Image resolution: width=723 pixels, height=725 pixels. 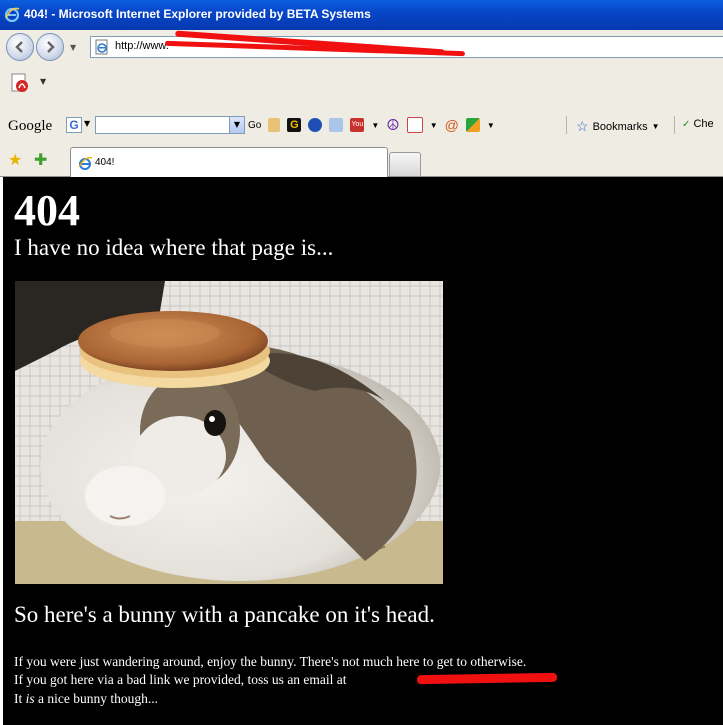 What do you see at coordinates (315, 125) in the screenshot?
I see `globe-icon` at bounding box center [315, 125].